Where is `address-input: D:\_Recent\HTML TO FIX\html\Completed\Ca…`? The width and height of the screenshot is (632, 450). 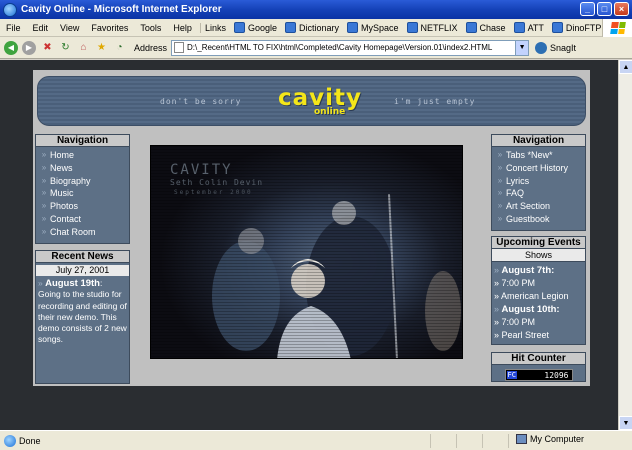 address-input: D:\_Recent\HTML TO FIX\html\Completed\Ca… is located at coordinates (344, 47).